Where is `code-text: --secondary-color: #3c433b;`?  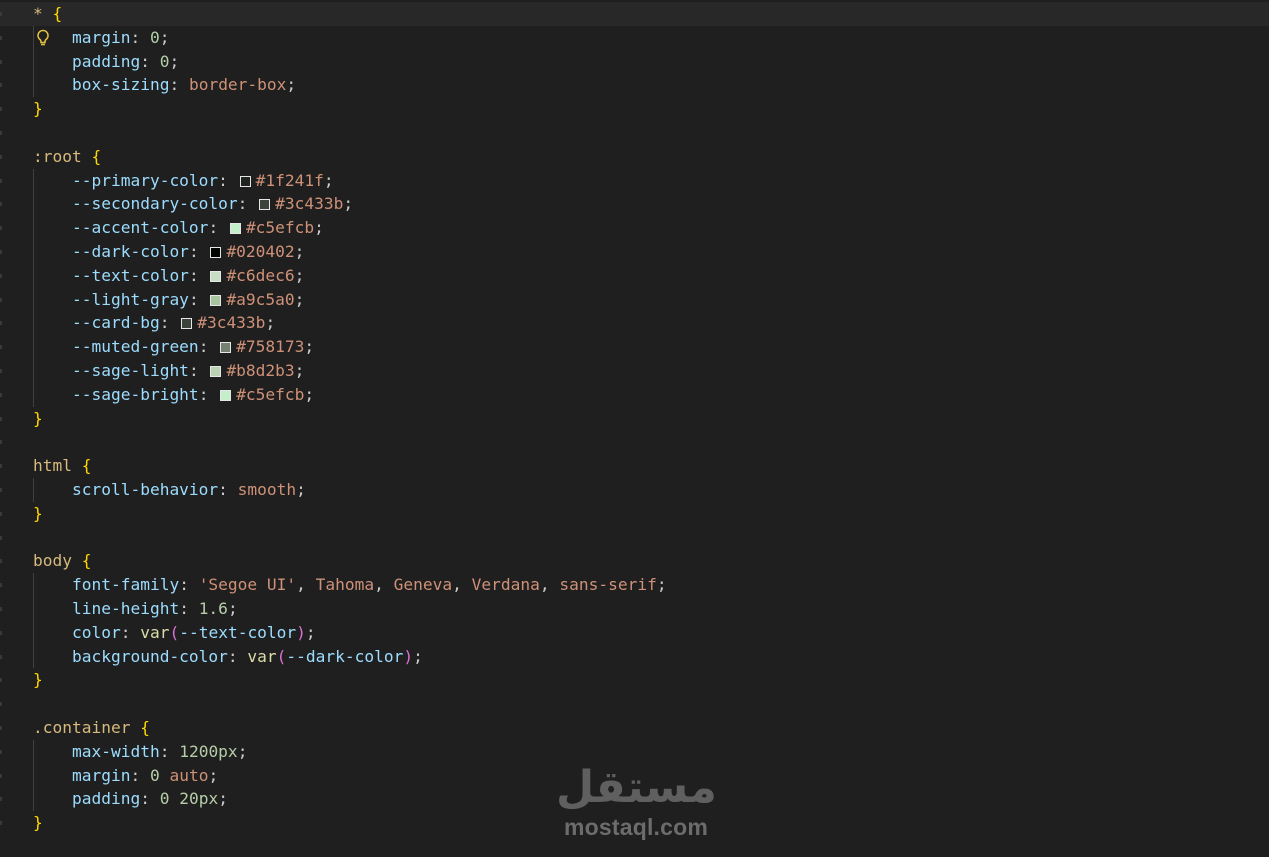
code-text: --secondary-color: #3c433b; is located at coordinates (193, 204).